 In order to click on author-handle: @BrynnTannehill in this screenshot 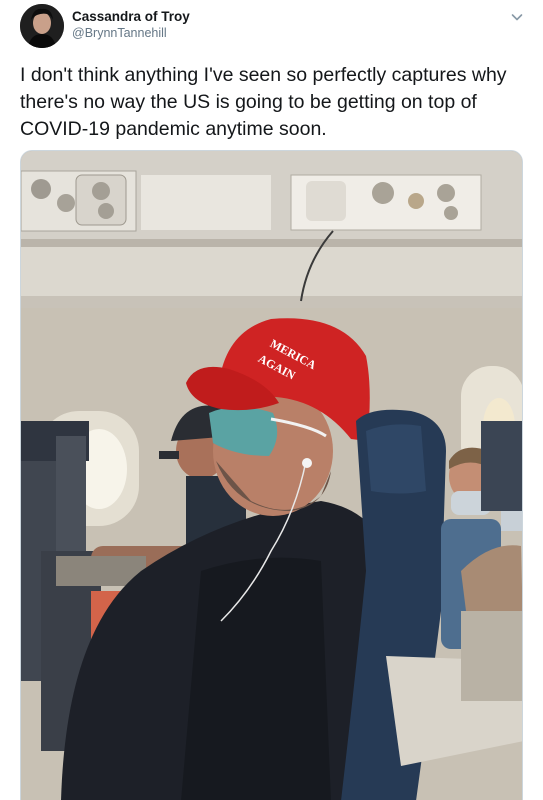, I will do `click(119, 33)`.